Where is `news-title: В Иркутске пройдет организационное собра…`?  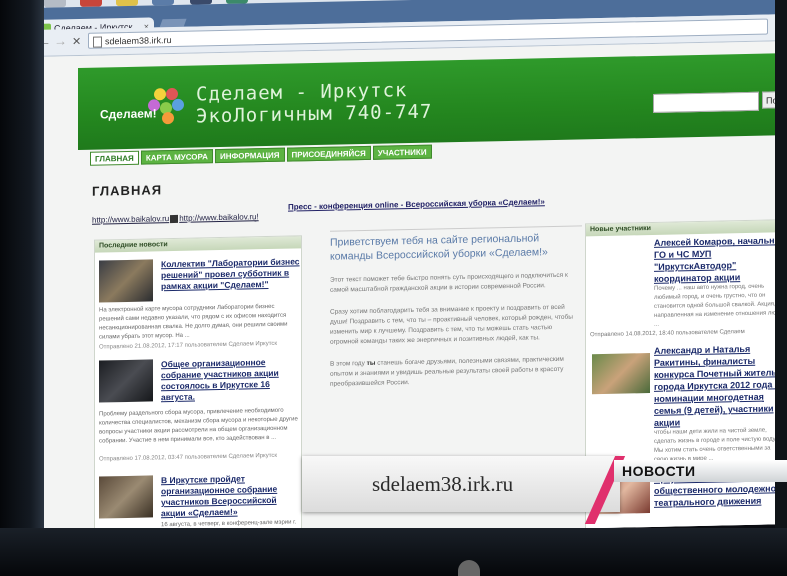 news-title: В Иркутске пройдет организационное собра… is located at coordinates (231, 495).